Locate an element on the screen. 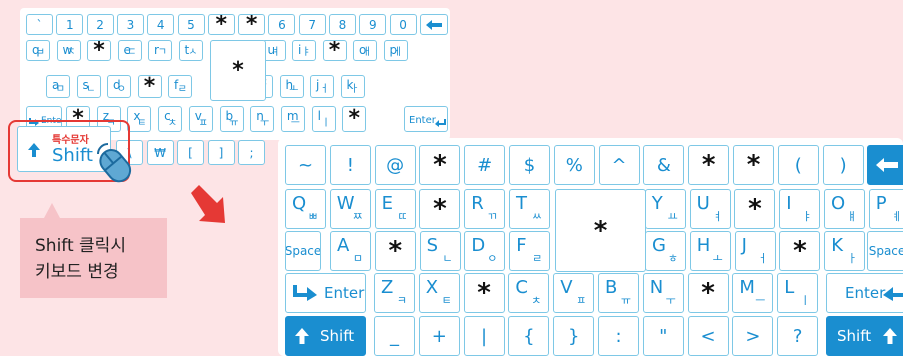 The image size is (903, 356). small-r1-key-5: 5 is located at coordinates (191, 24).